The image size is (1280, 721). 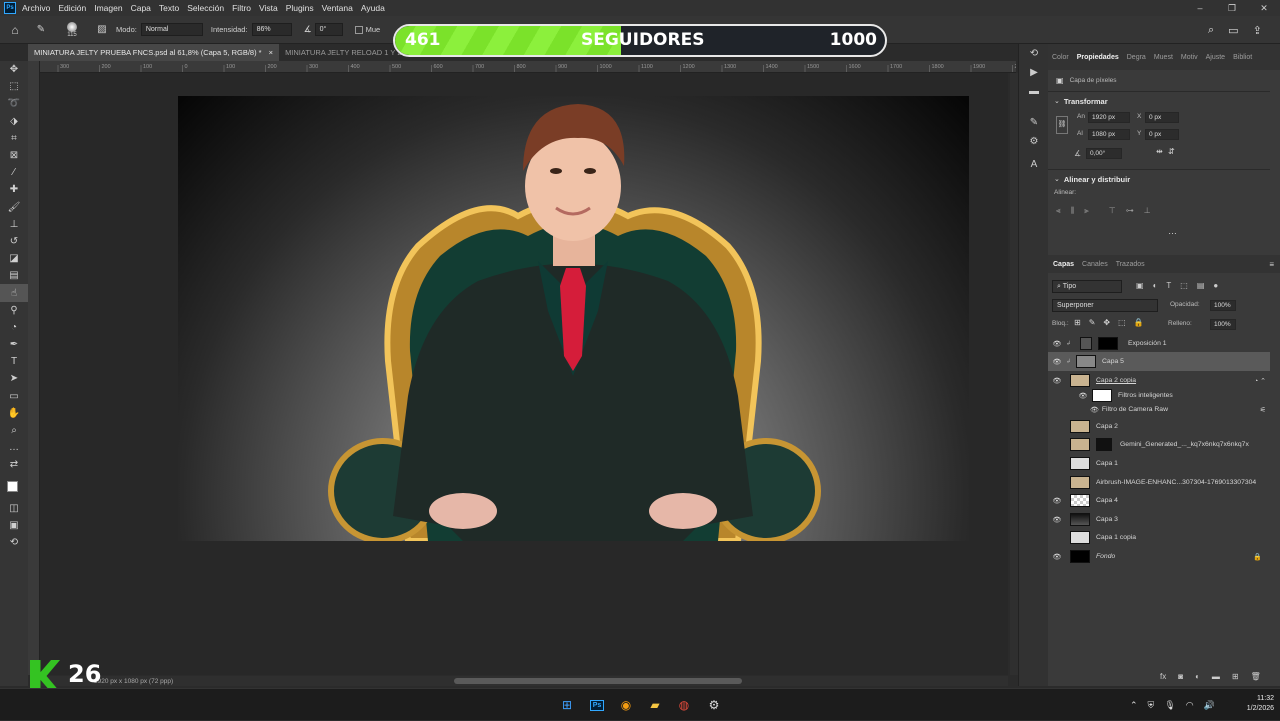 What do you see at coordinates (169, 8) in the screenshot?
I see `menu-texto: Texto` at bounding box center [169, 8].